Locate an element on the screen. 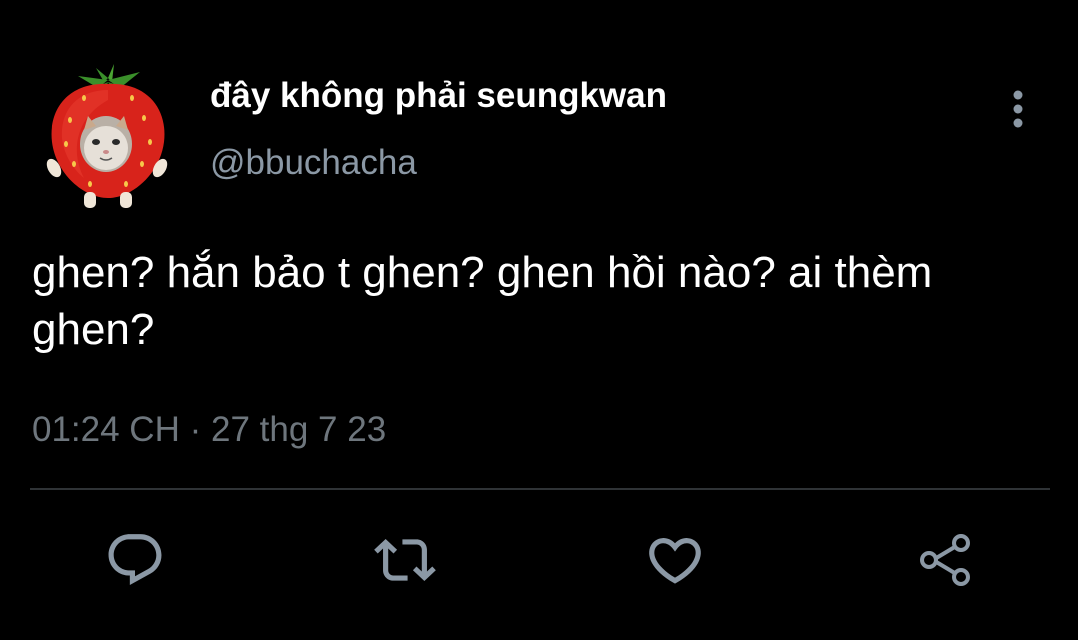 This screenshot has height=640, width=1078. like-button is located at coordinates (675, 560).